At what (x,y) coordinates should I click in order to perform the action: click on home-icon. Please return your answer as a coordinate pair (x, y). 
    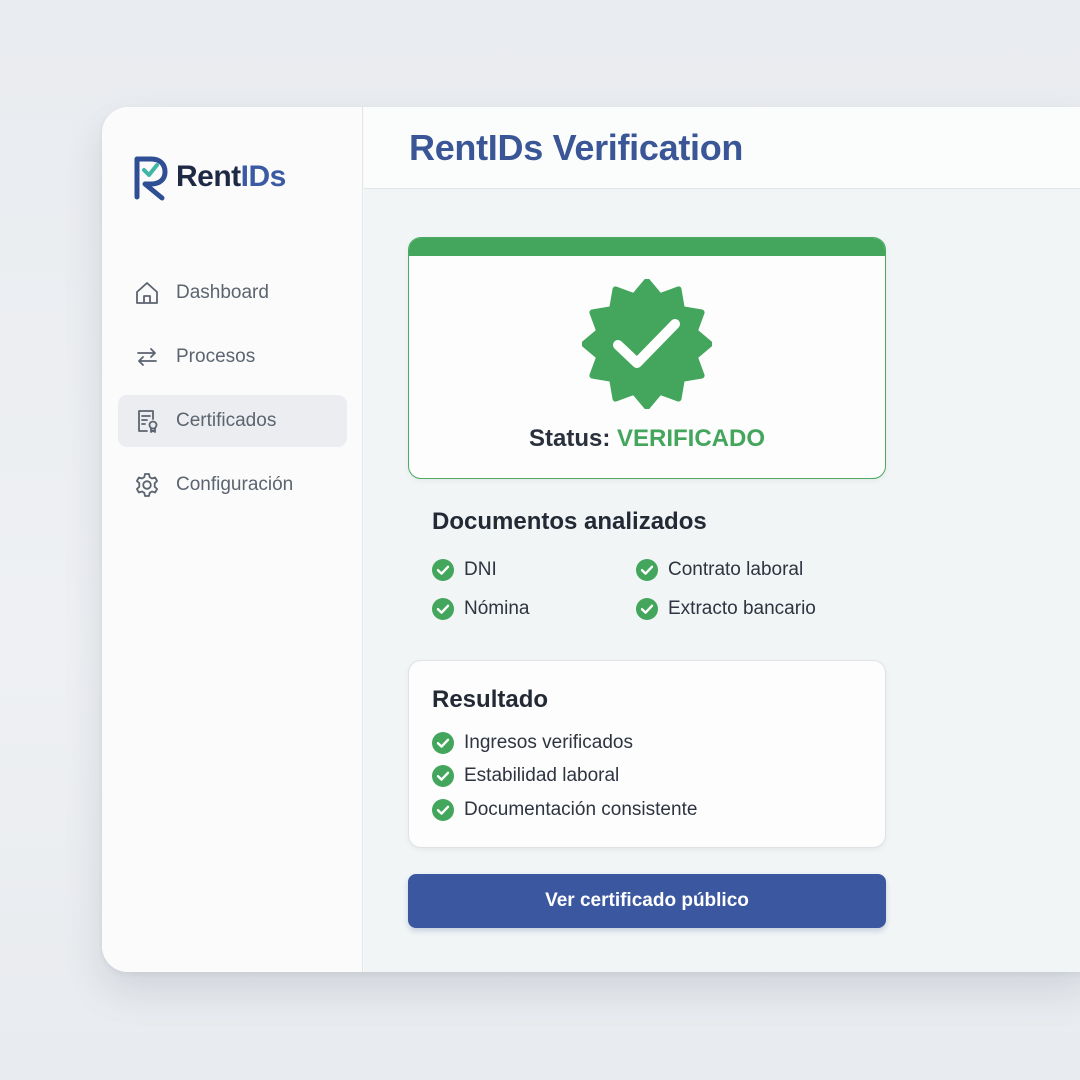
    Looking at the image, I should click on (147, 293).